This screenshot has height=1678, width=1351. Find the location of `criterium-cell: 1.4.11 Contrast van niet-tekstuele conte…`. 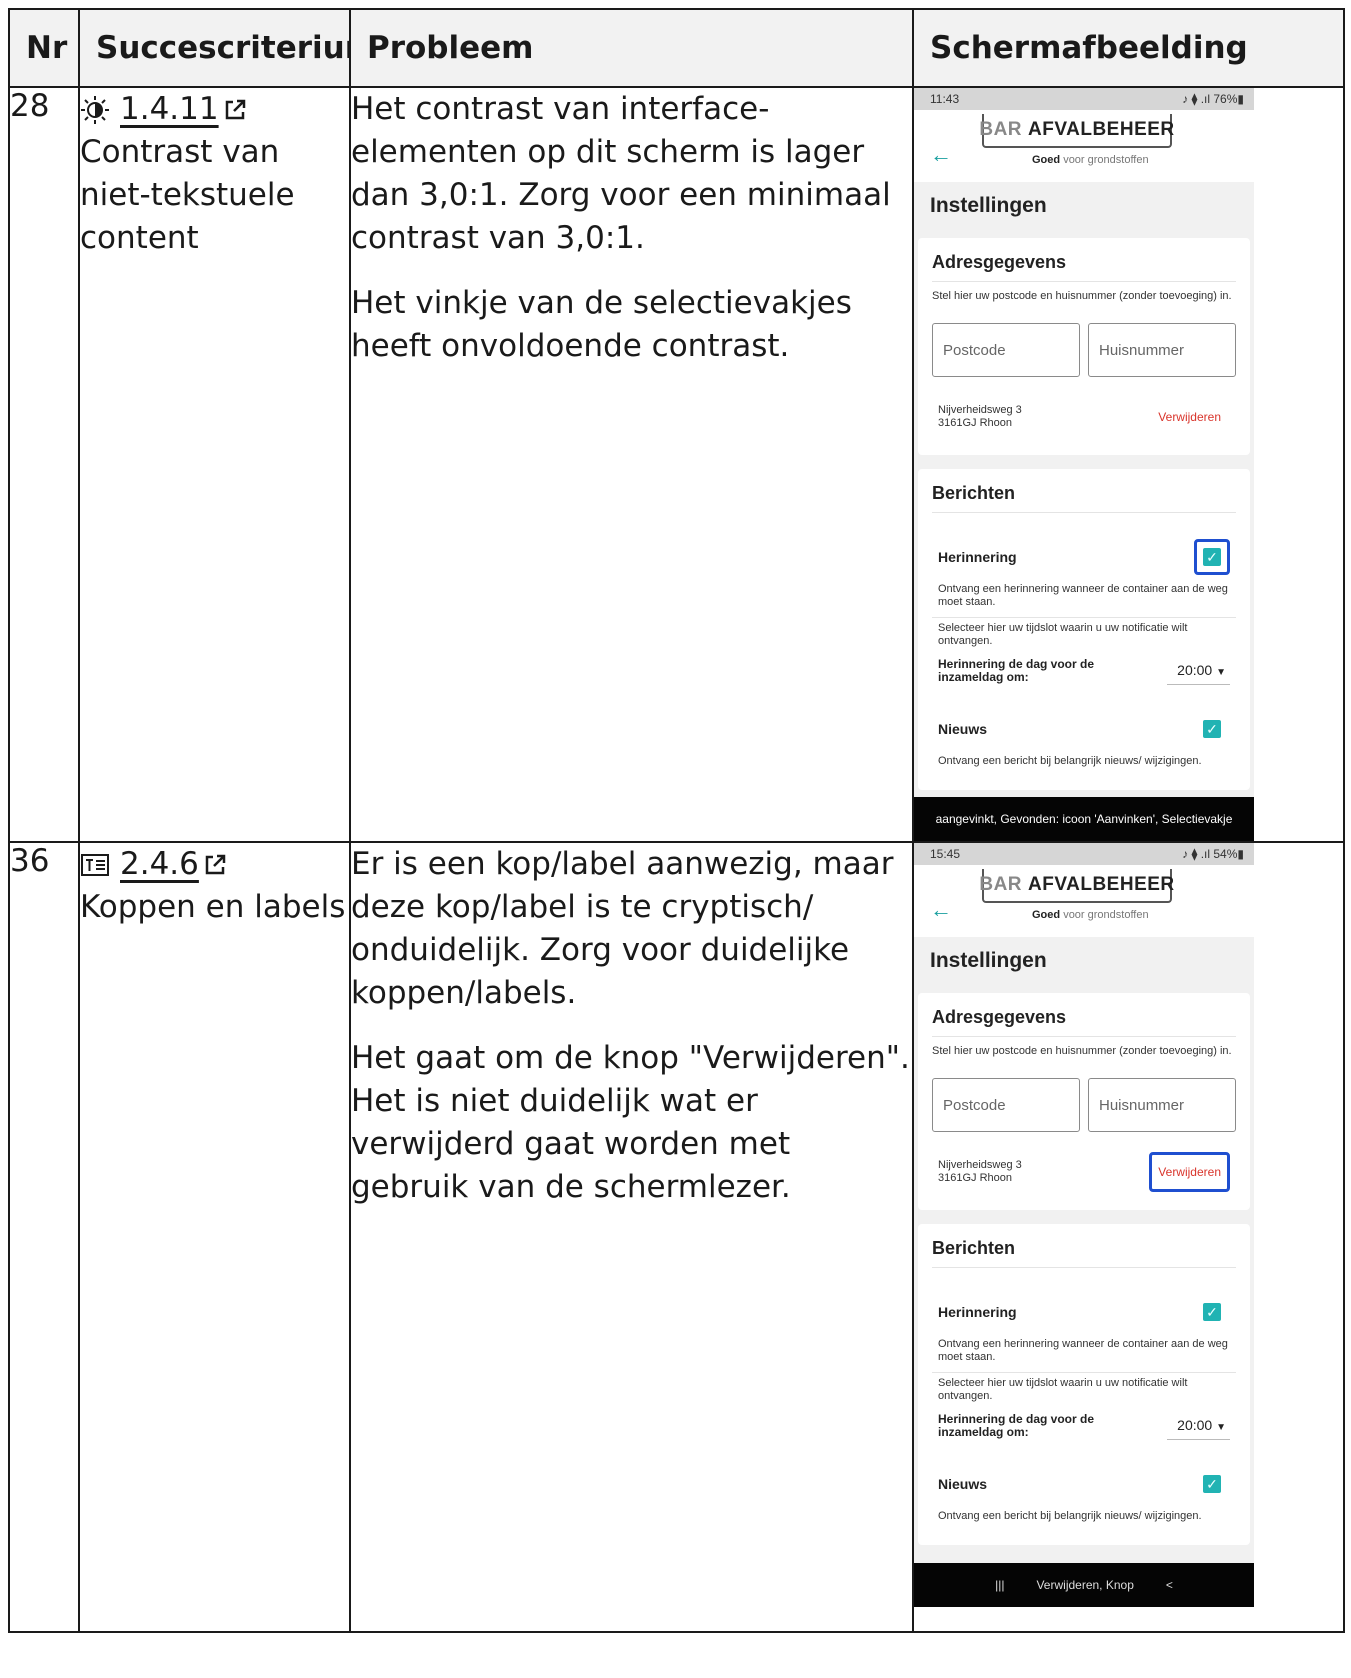

criterium-cell: 1.4.11 Contrast van niet-tekstuele conte… is located at coordinates (214, 464).